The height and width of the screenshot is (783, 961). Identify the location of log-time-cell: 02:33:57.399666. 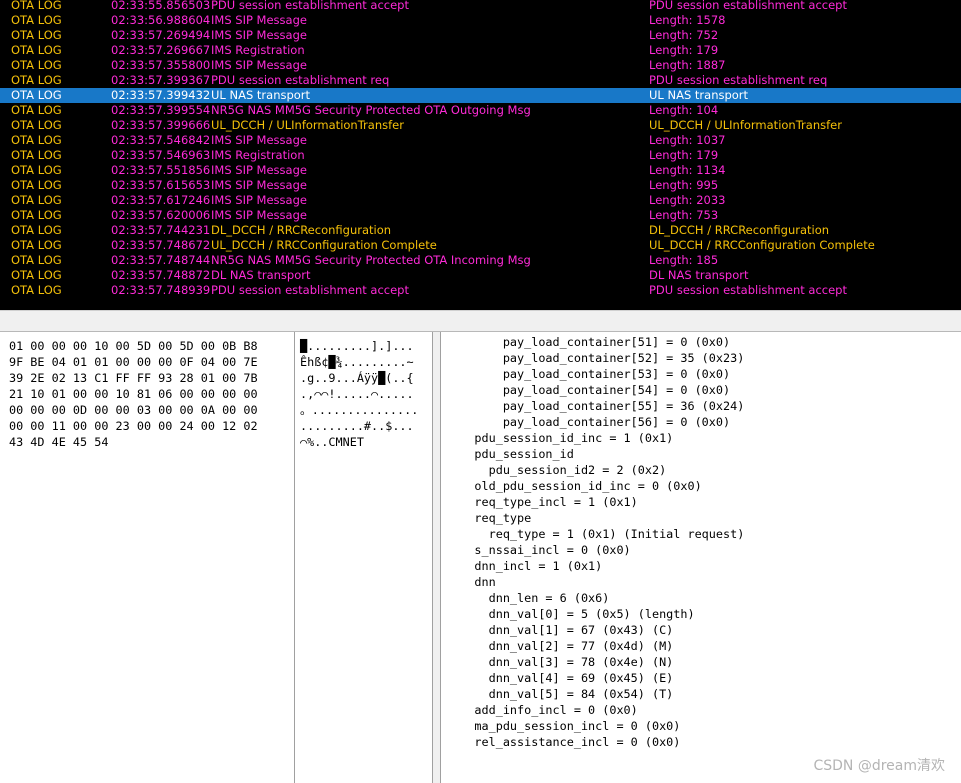
(161, 125).